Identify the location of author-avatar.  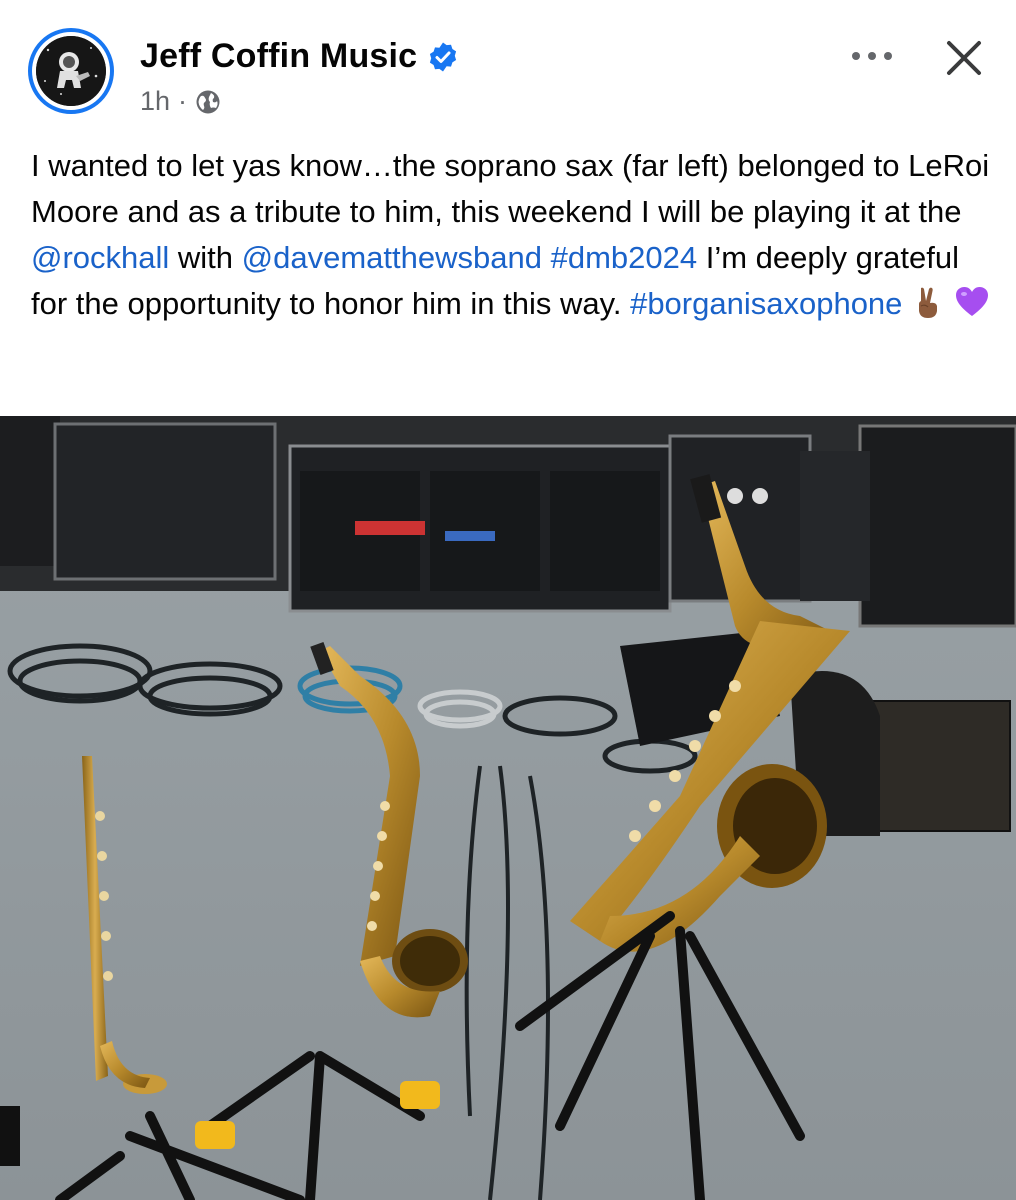
(71, 71).